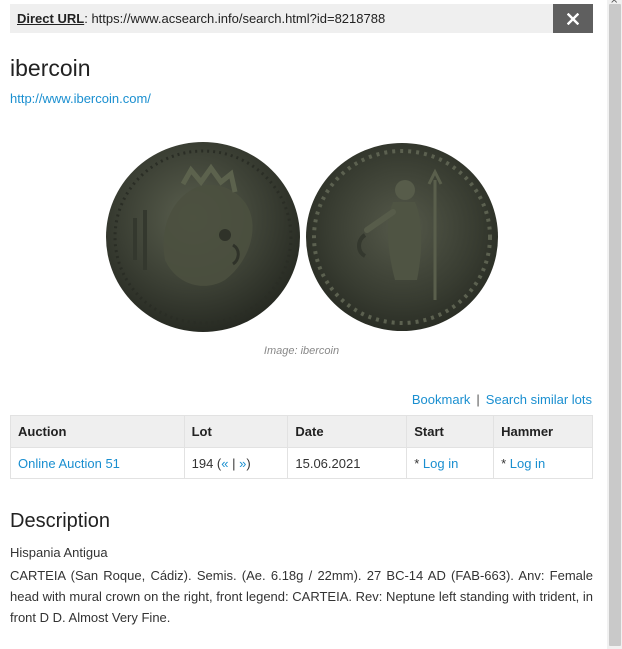  What do you see at coordinates (539, 399) in the screenshot?
I see `search-similar-lots-link: Search similar lots` at bounding box center [539, 399].